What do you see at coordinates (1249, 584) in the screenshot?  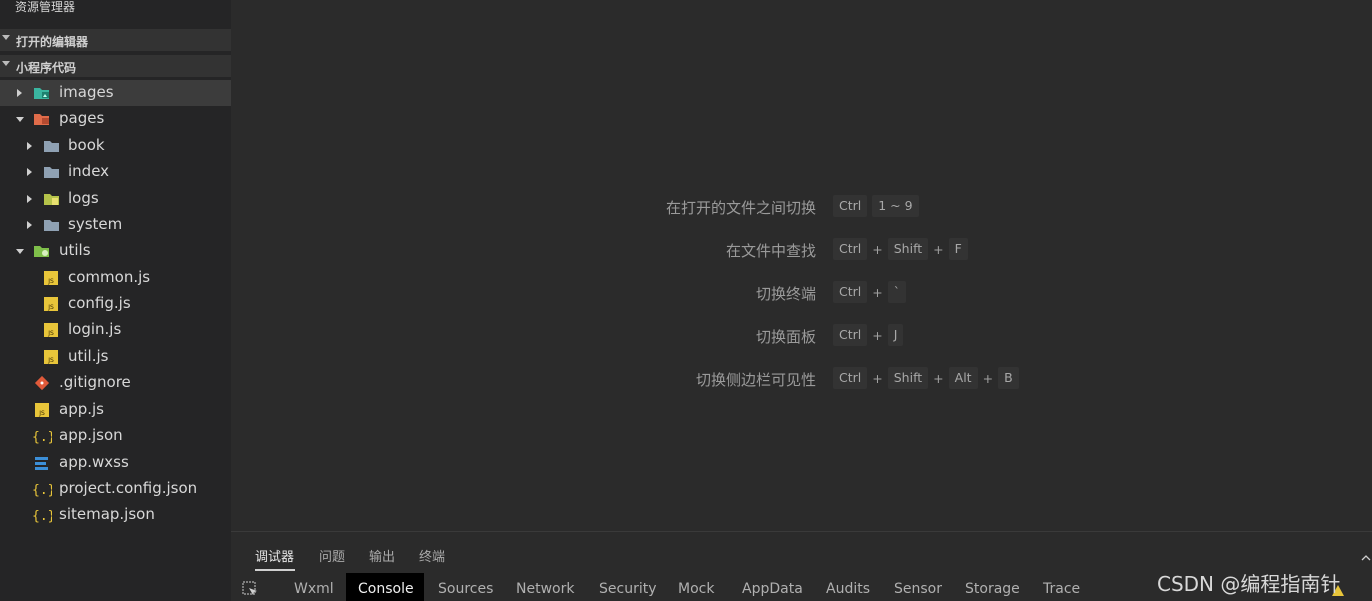 I see `watermark: CSDN @编程指南针` at bounding box center [1249, 584].